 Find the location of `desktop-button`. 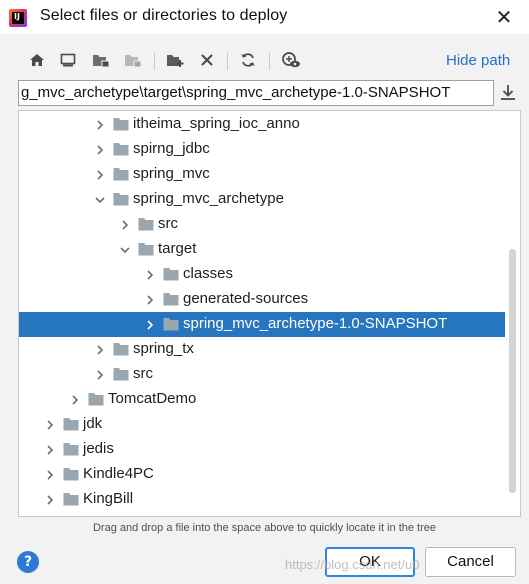

desktop-button is located at coordinates (68, 60).